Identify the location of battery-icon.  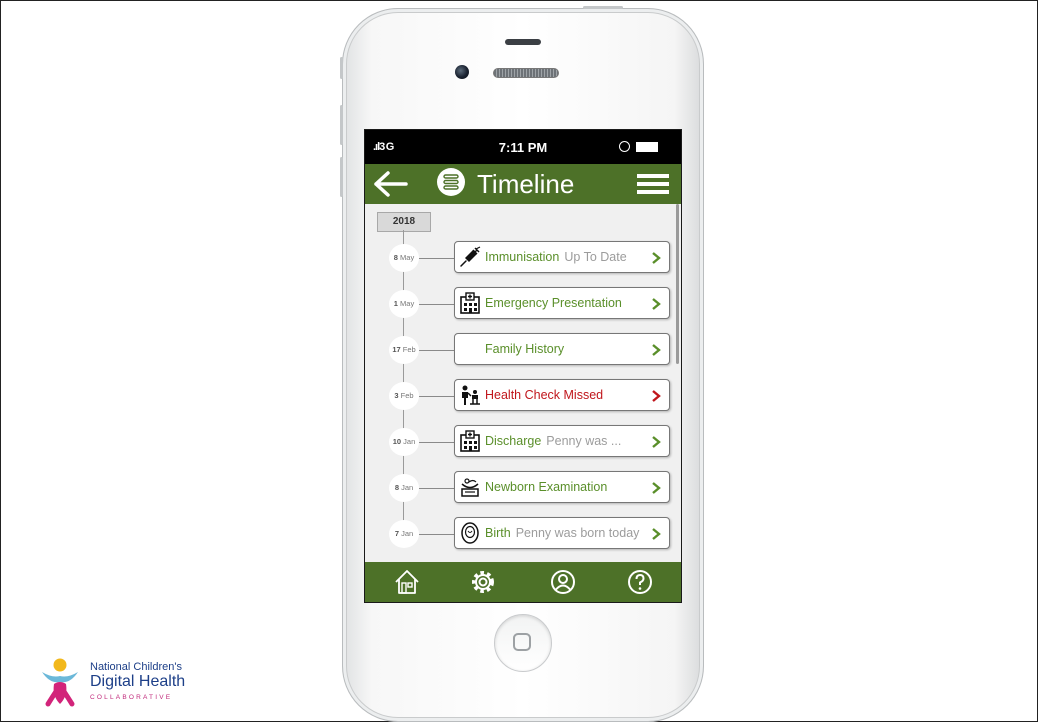
(647, 147).